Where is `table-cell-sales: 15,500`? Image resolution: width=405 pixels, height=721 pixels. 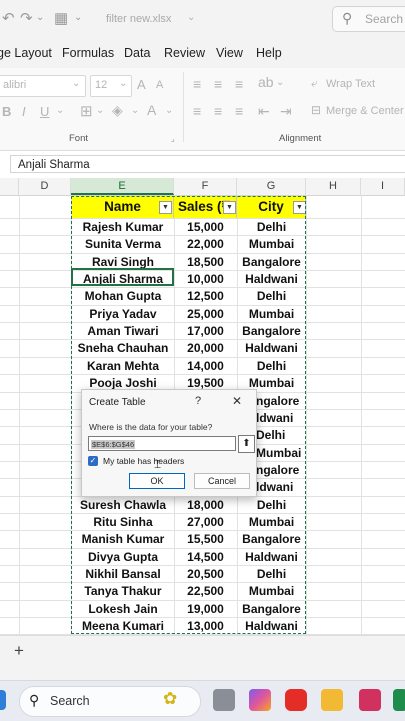 table-cell-sales: 15,500 is located at coordinates (205, 539).